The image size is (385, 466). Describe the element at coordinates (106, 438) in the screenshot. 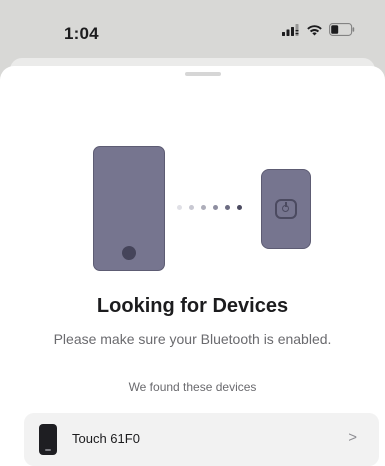

I see `device-name: Touch 61F0` at that location.